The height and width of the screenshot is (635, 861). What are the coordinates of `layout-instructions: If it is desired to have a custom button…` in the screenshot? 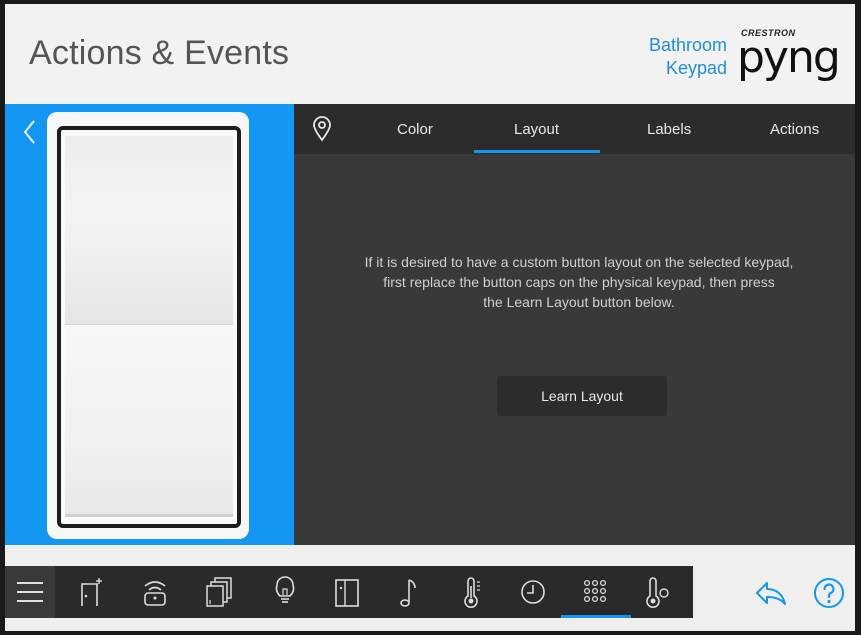 It's located at (579, 282).